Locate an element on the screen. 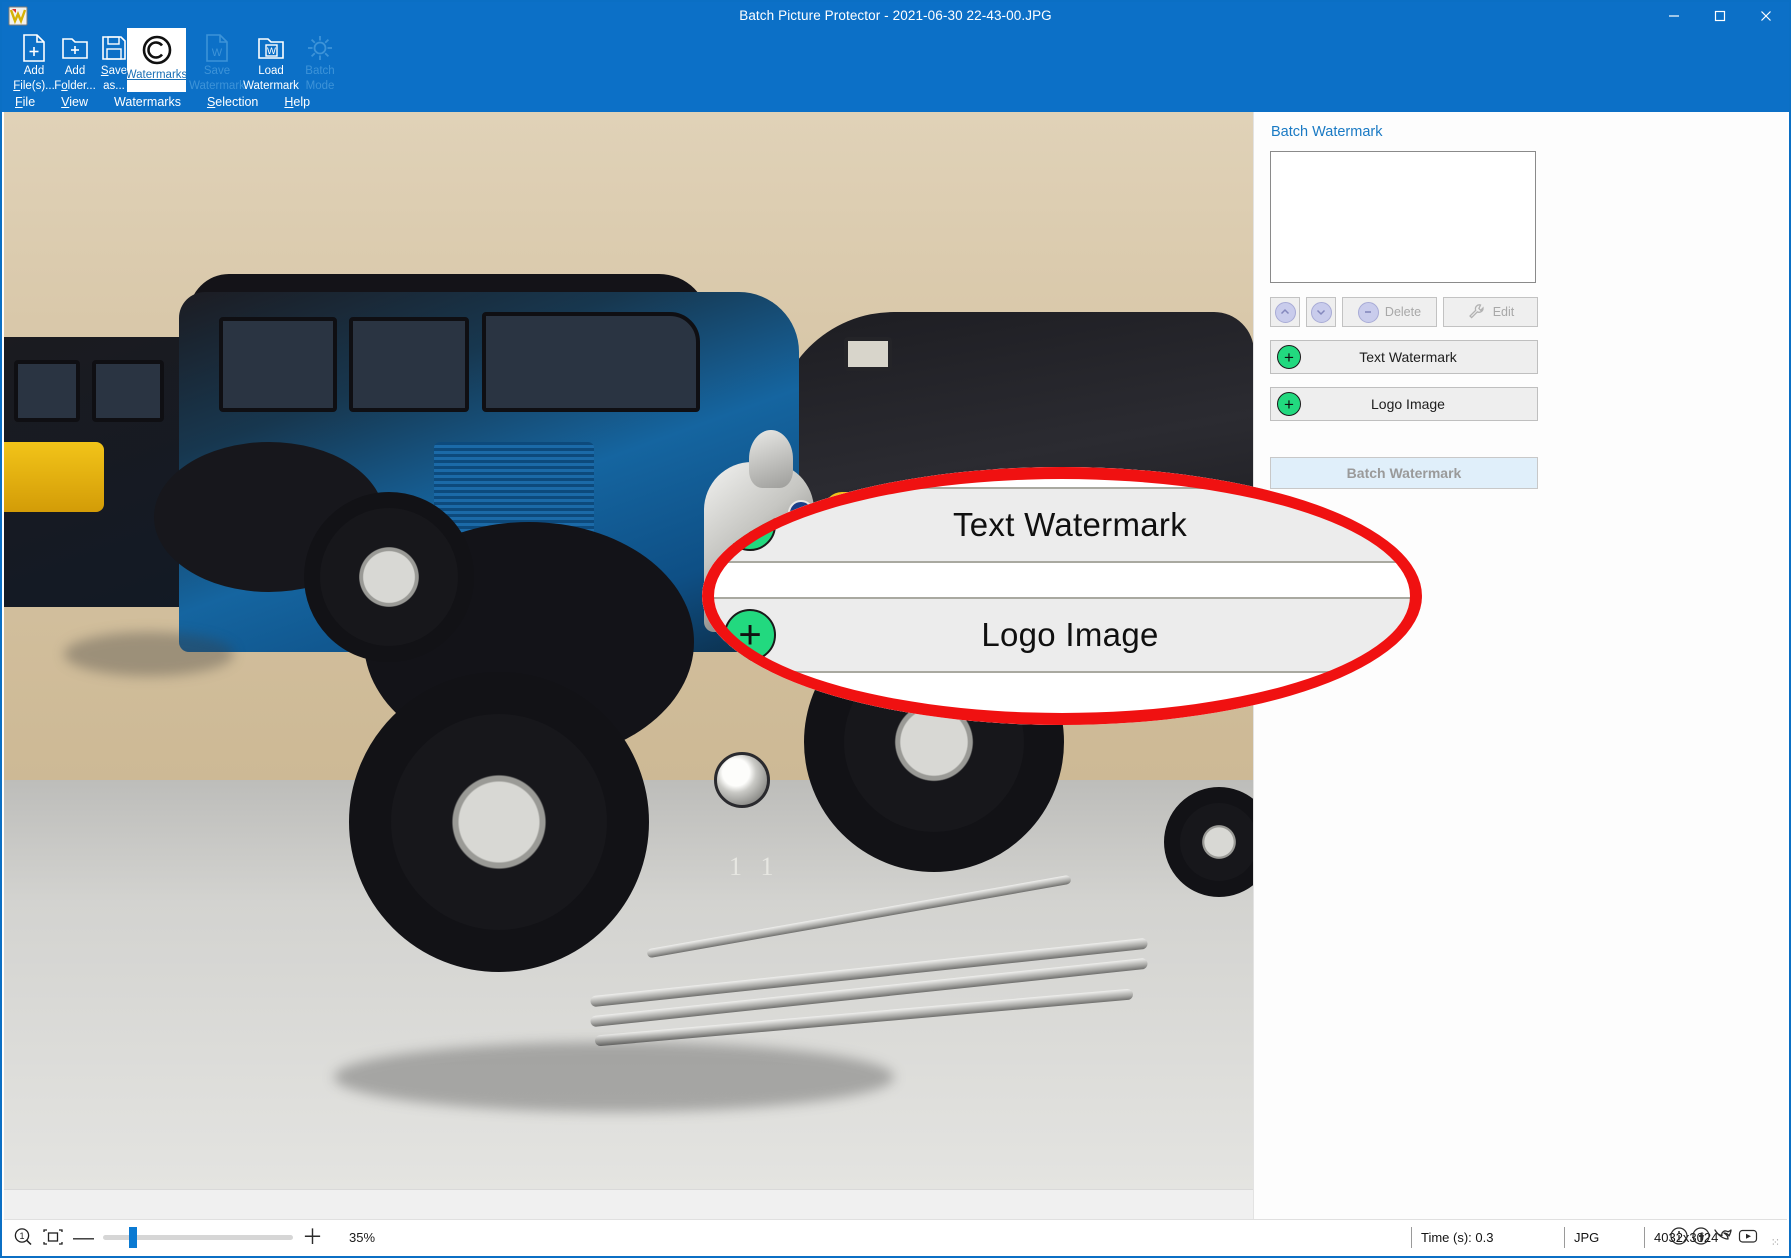  wrench-icon is located at coordinates (1477, 312).